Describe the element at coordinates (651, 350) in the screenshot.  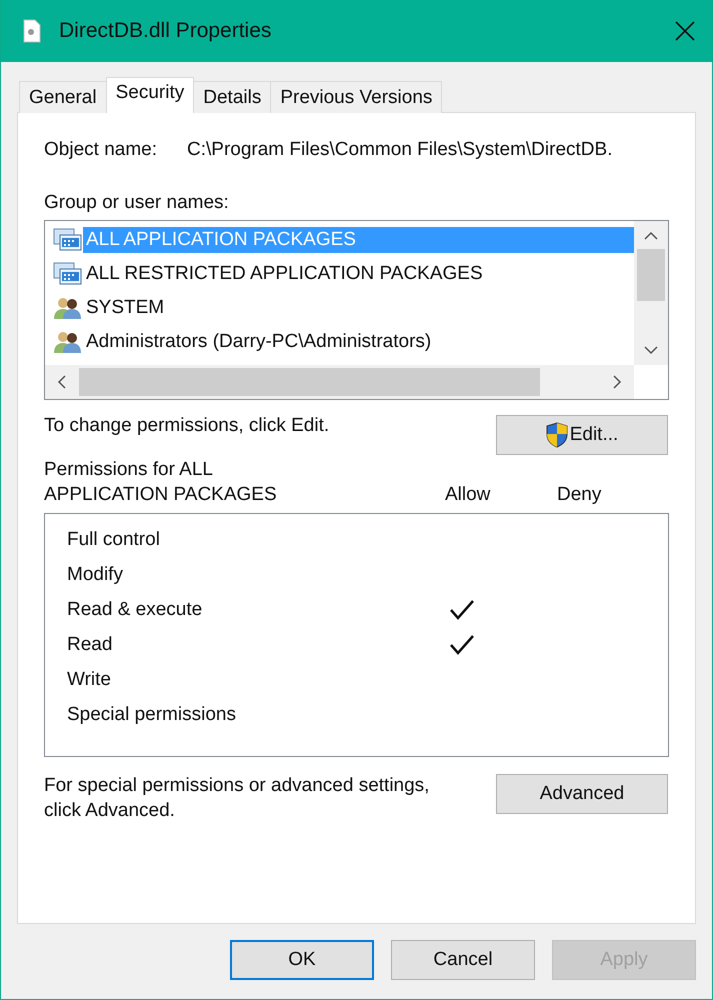
I see `scroll-down-icon` at that location.